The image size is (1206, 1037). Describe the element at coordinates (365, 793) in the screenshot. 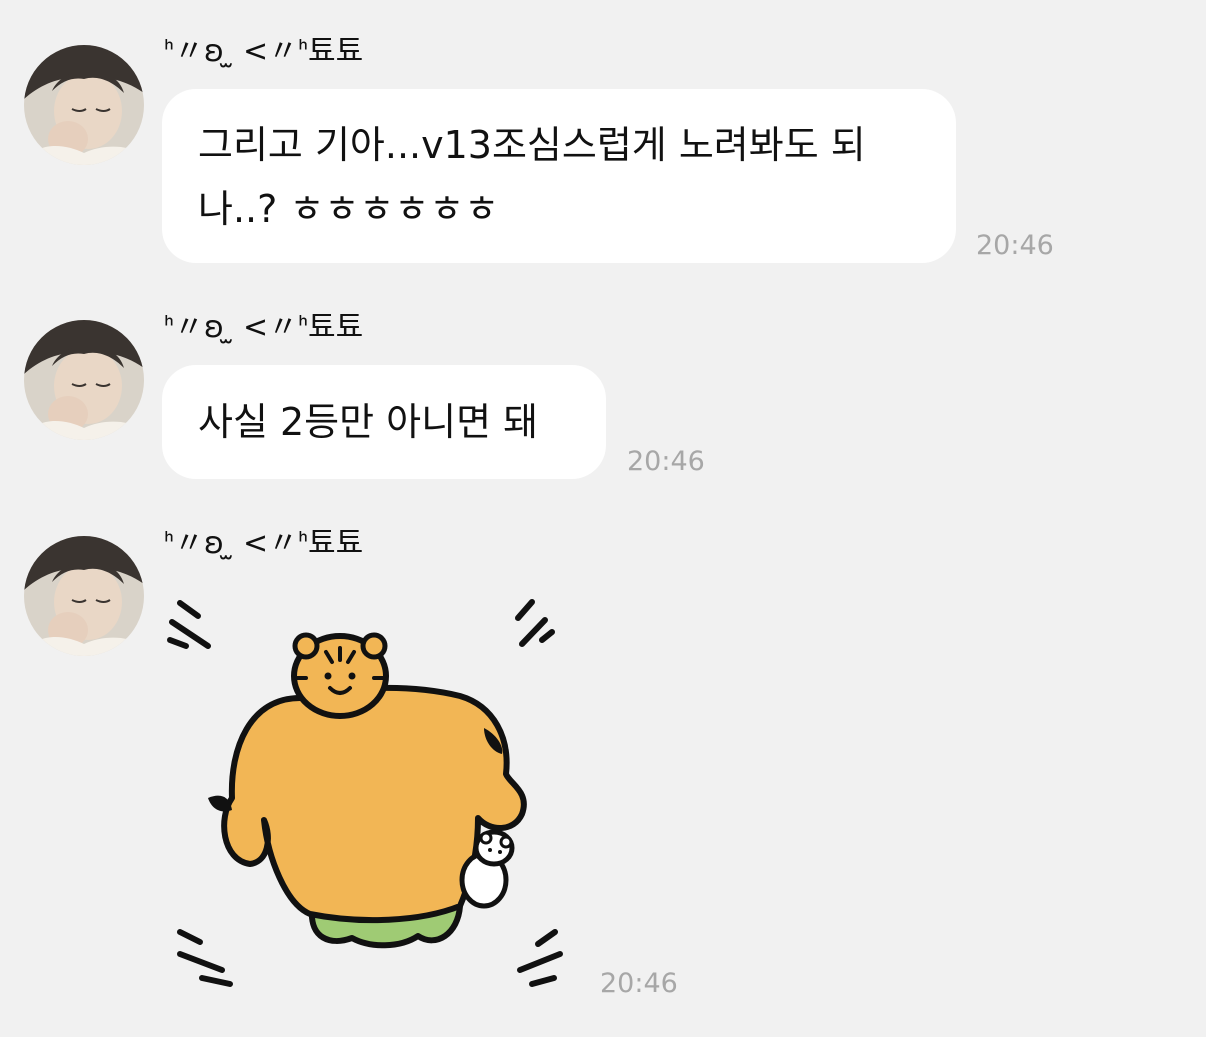

I see `tiger-sticker-image` at that location.